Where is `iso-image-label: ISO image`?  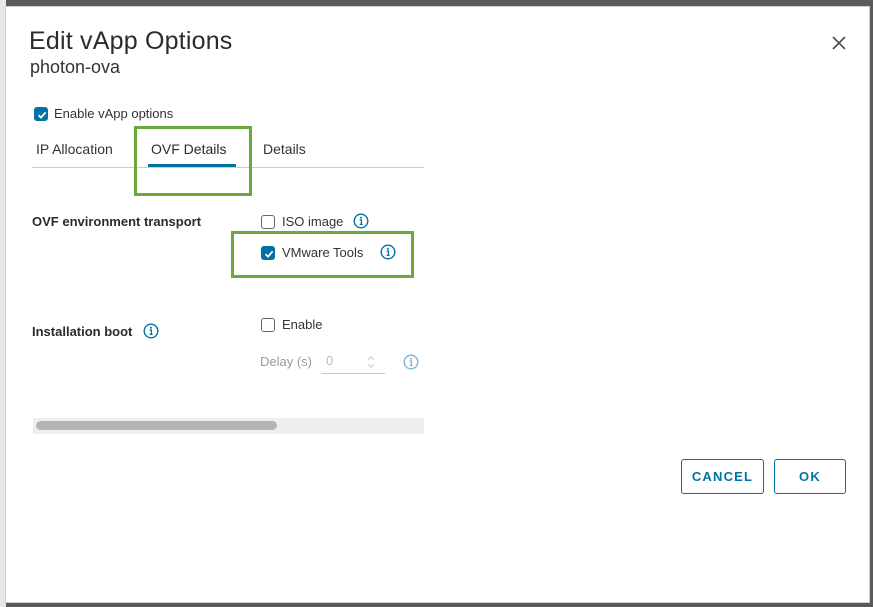
iso-image-label: ISO image is located at coordinates (313, 221).